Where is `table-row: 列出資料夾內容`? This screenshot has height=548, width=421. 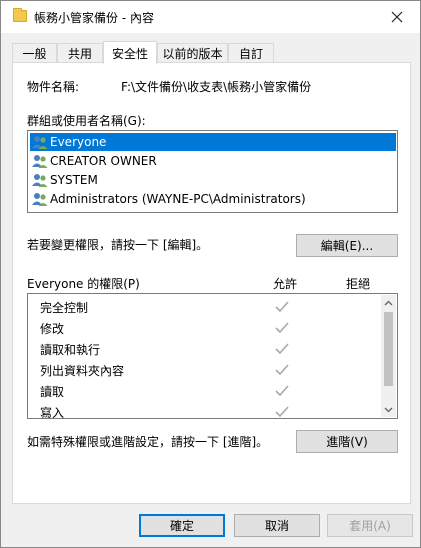 table-row: 列出資料夾內容 is located at coordinates (210, 370).